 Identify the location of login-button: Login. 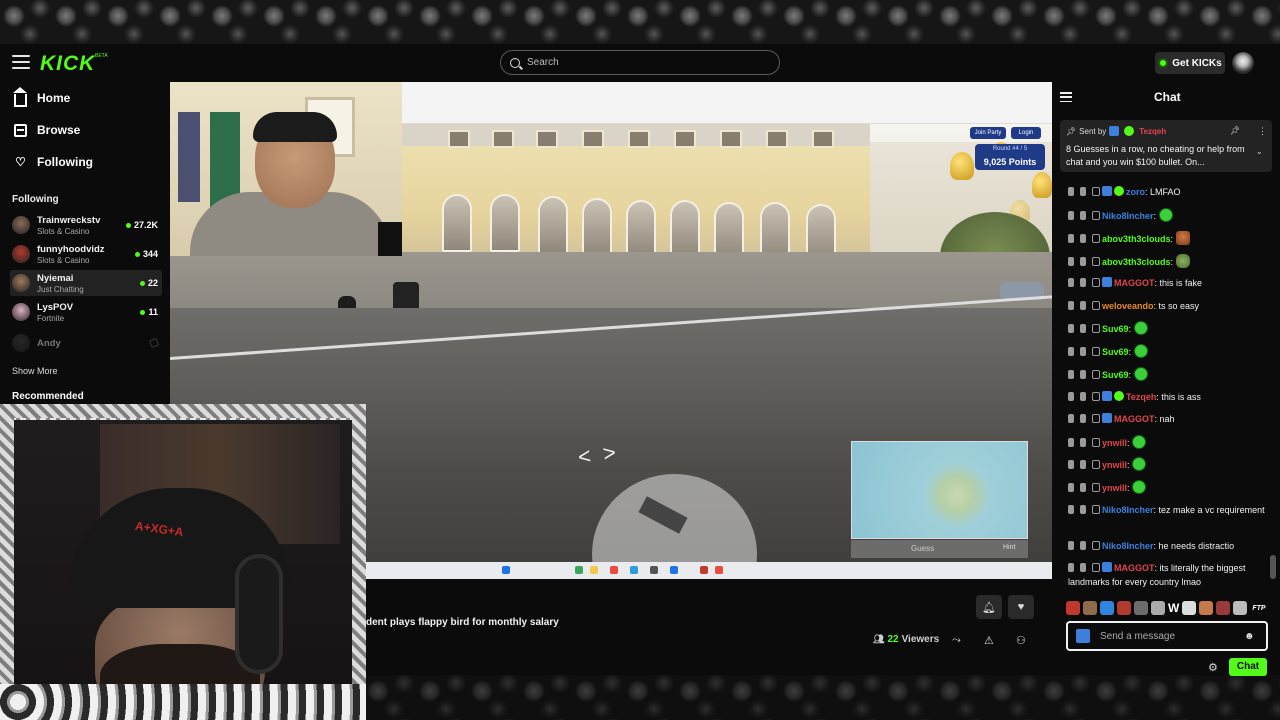
(1026, 133).